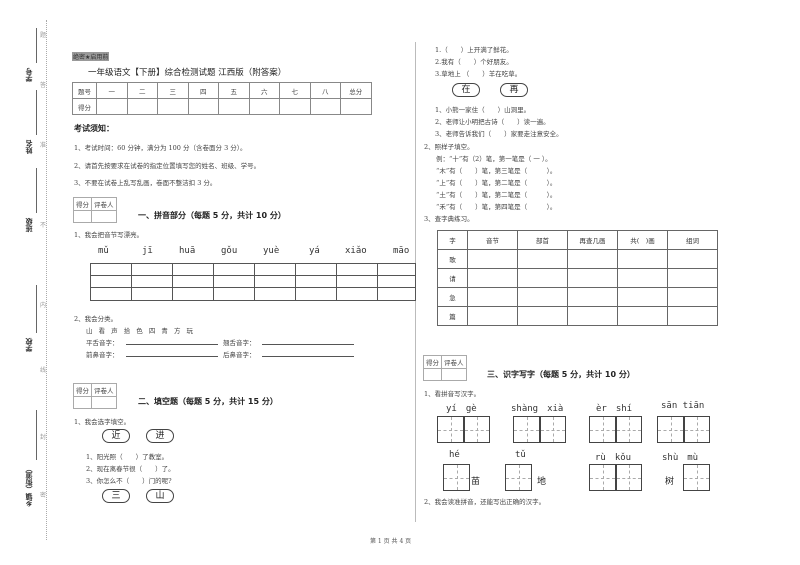  Describe the element at coordinates (308, 344) in the screenshot. I see `curled-tongue-field` at that location.